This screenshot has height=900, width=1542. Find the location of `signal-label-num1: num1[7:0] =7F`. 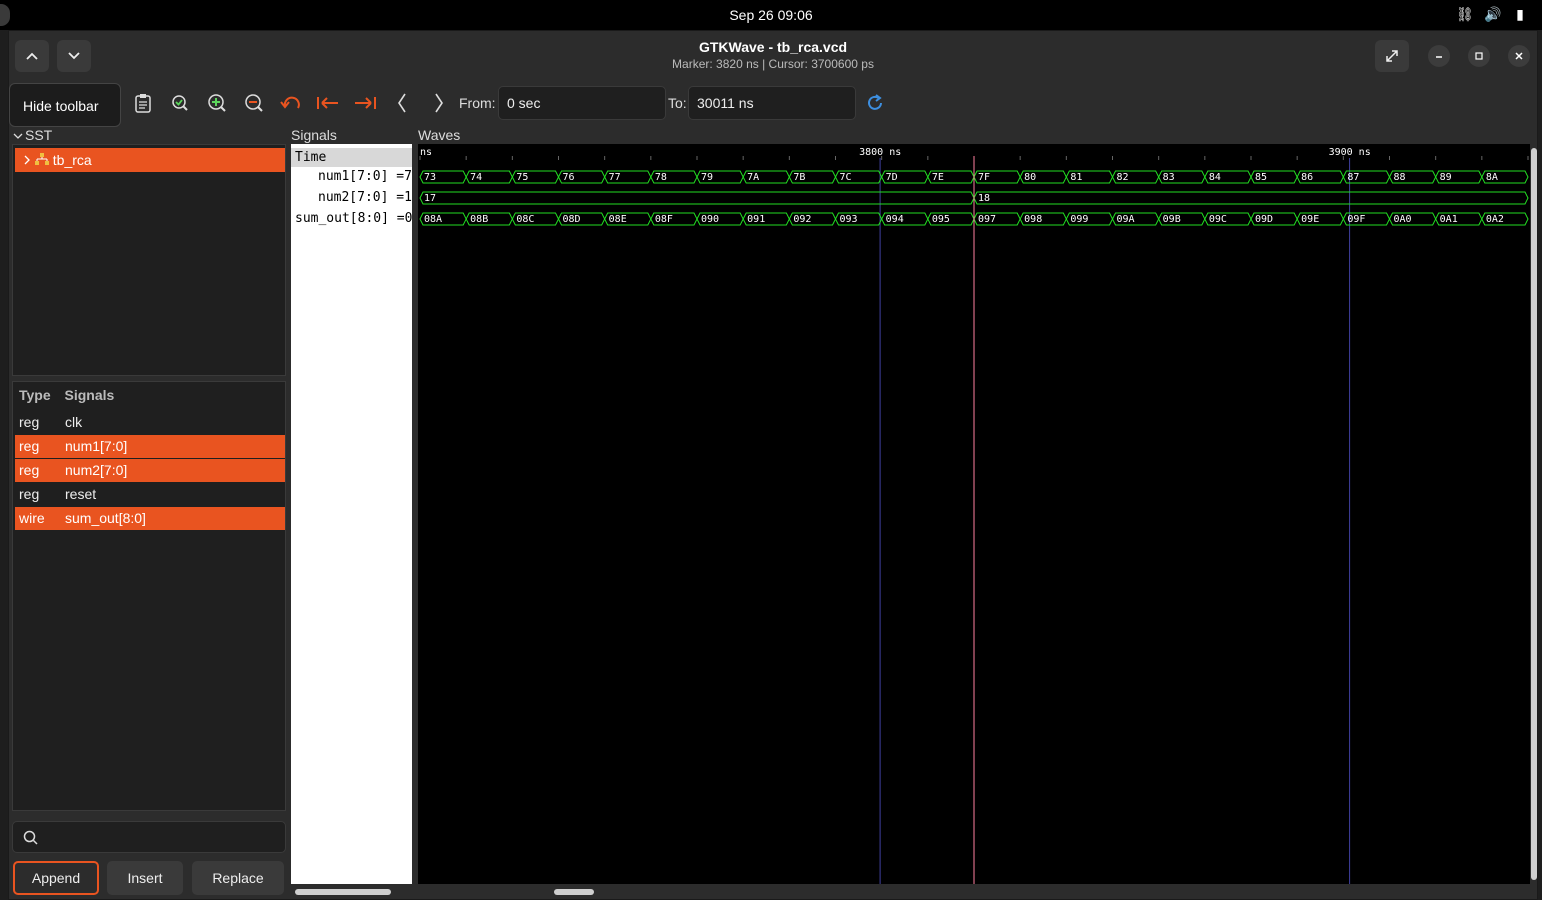

signal-label-num1: num1[7:0] =7F is located at coordinates (351, 176).